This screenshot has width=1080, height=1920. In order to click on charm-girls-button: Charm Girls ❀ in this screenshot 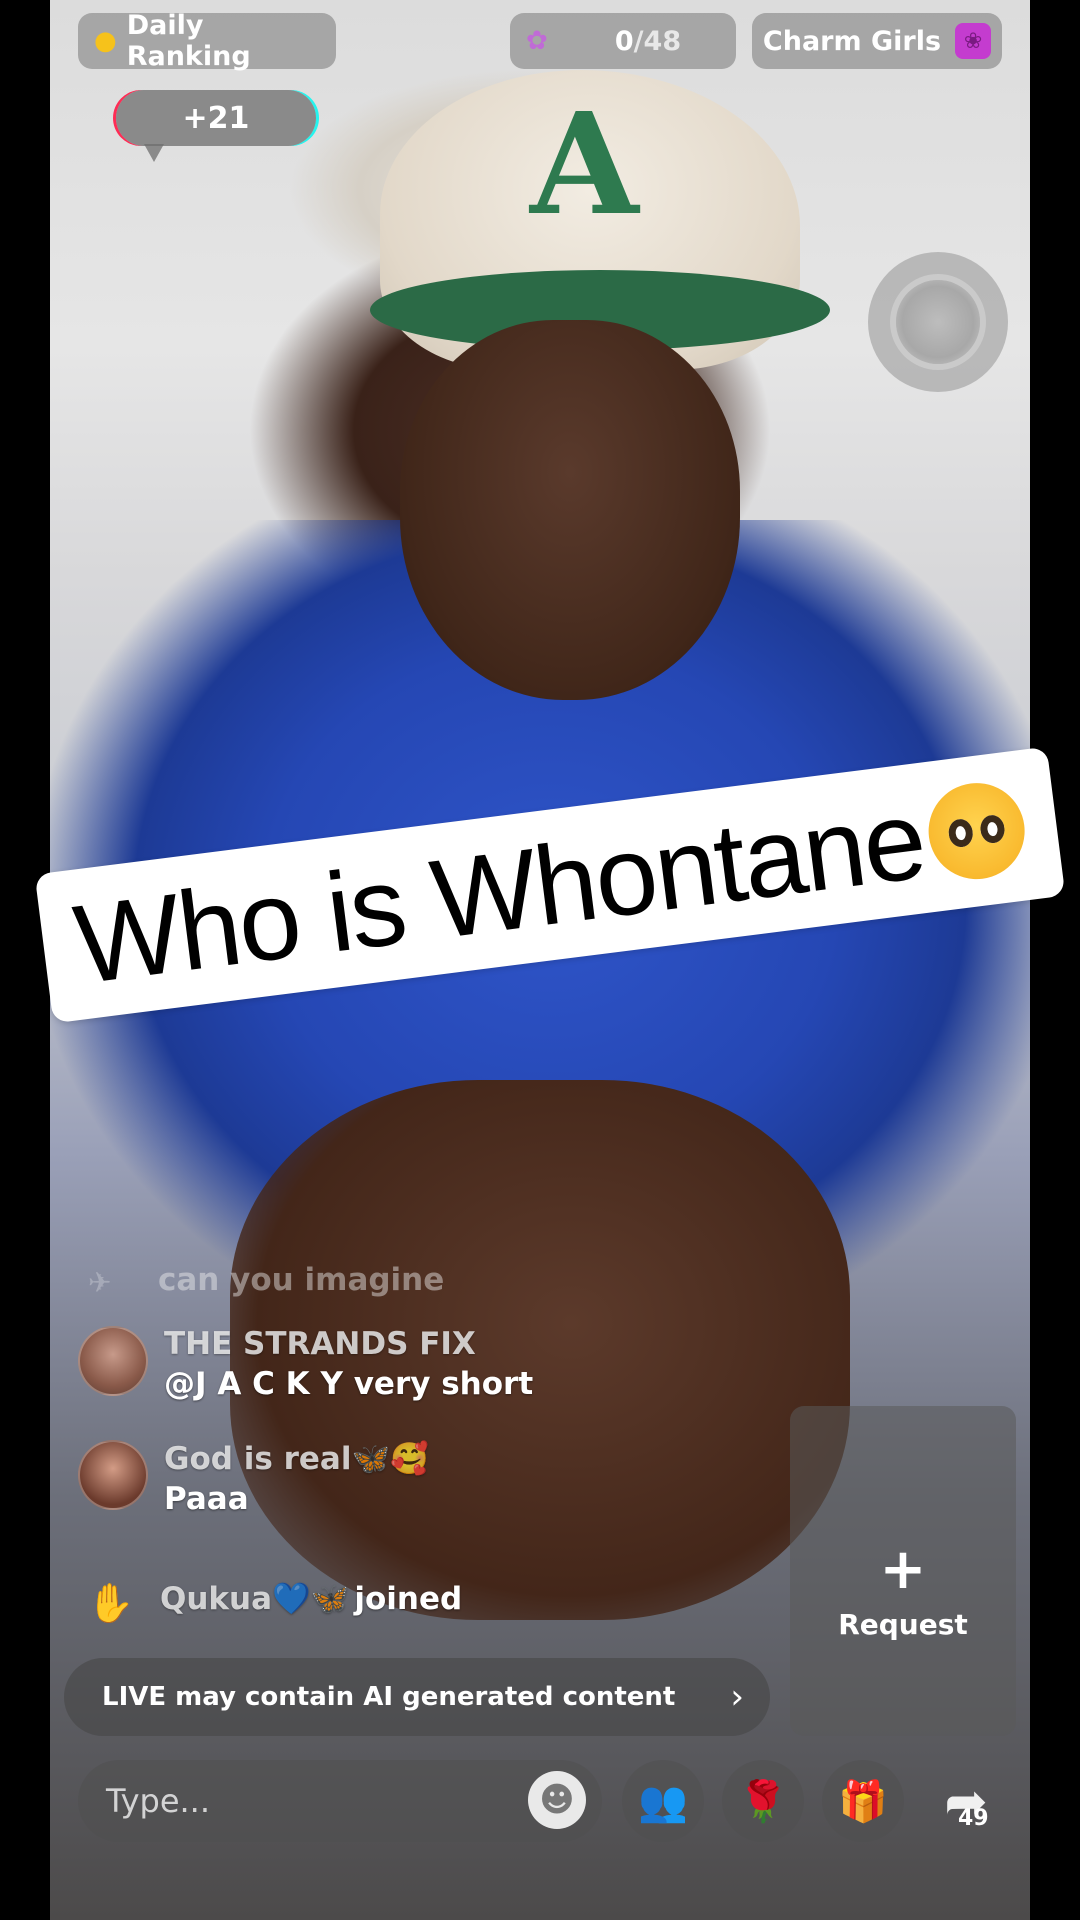, I will do `click(877, 41)`.